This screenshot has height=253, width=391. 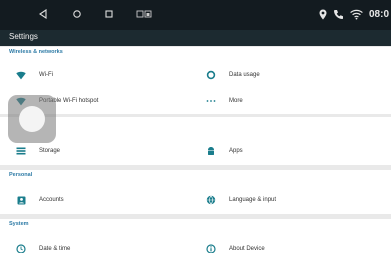 What do you see at coordinates (144, 14) in the screenshot?
I see `screenshot-icon` at bounding box center [144, 14].